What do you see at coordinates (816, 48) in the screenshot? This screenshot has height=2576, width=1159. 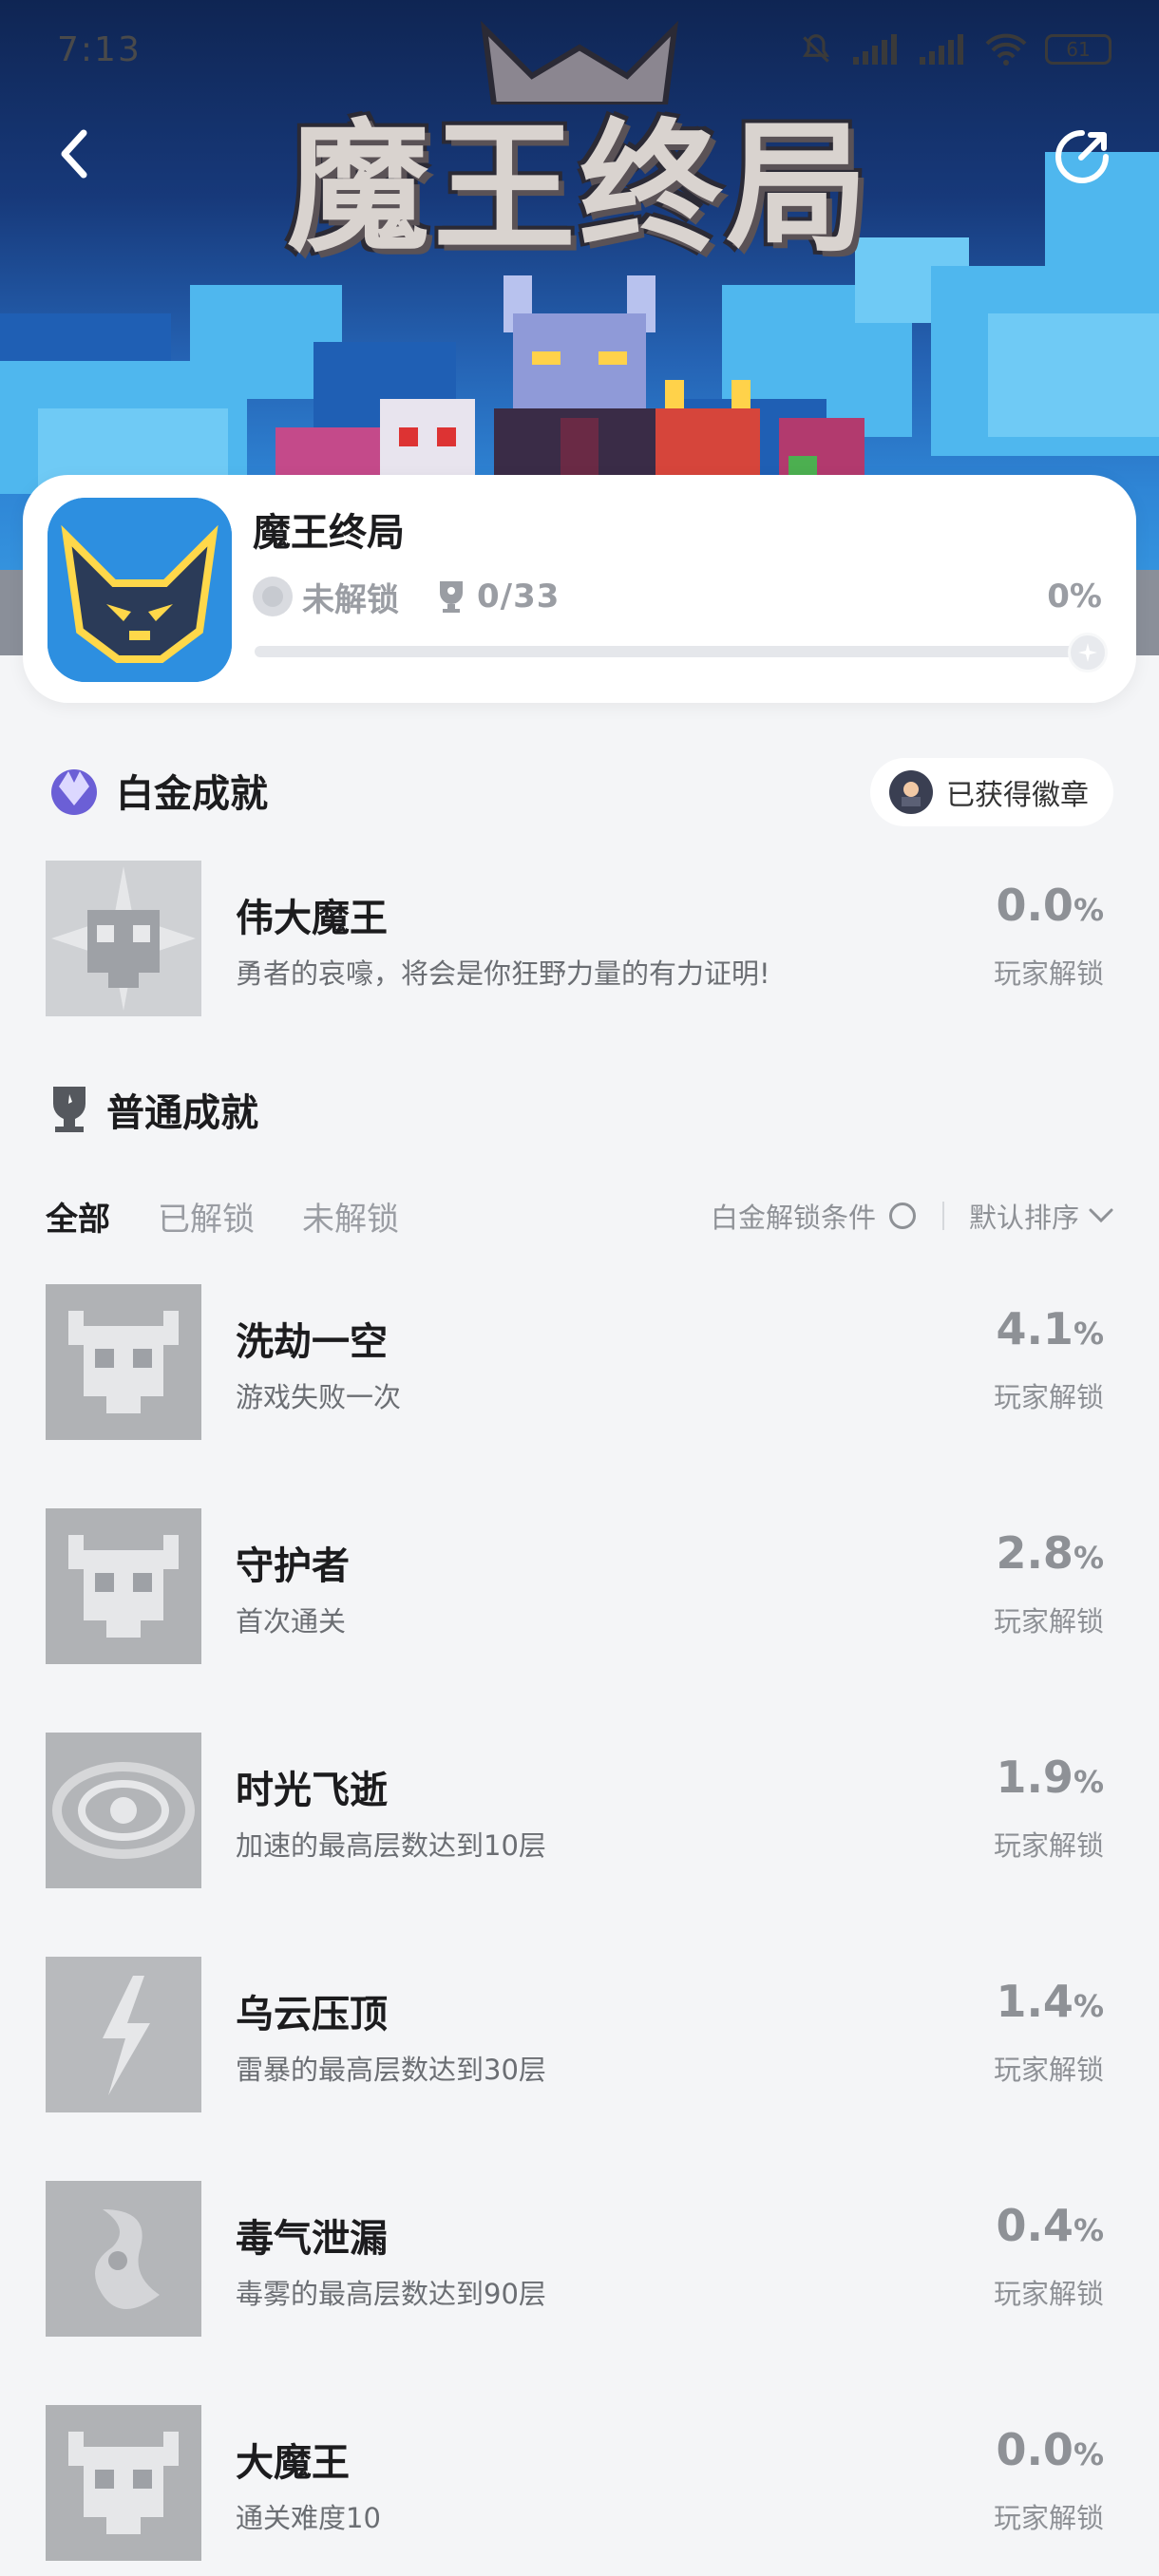 I see `mute-bell-icon` at bounding box center [816, 48].